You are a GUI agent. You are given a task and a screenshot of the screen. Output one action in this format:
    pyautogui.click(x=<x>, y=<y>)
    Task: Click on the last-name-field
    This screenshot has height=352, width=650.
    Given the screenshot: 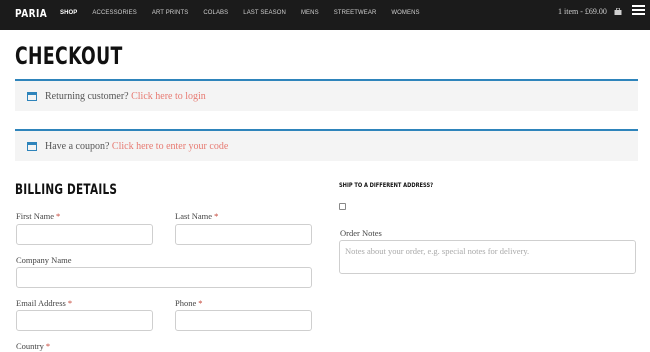 What is the action you would take?
    pyautogui.click(x=243, y=234)
    